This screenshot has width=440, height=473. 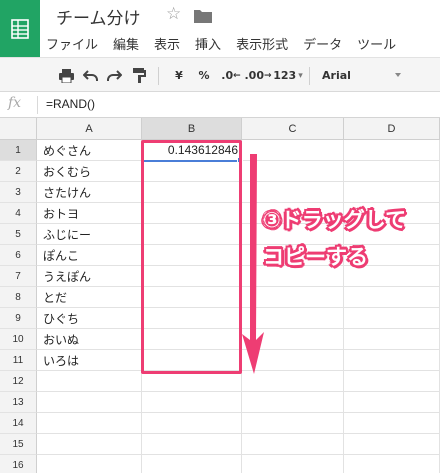 I want to click on cell-d3, so click(x=392, y=192).